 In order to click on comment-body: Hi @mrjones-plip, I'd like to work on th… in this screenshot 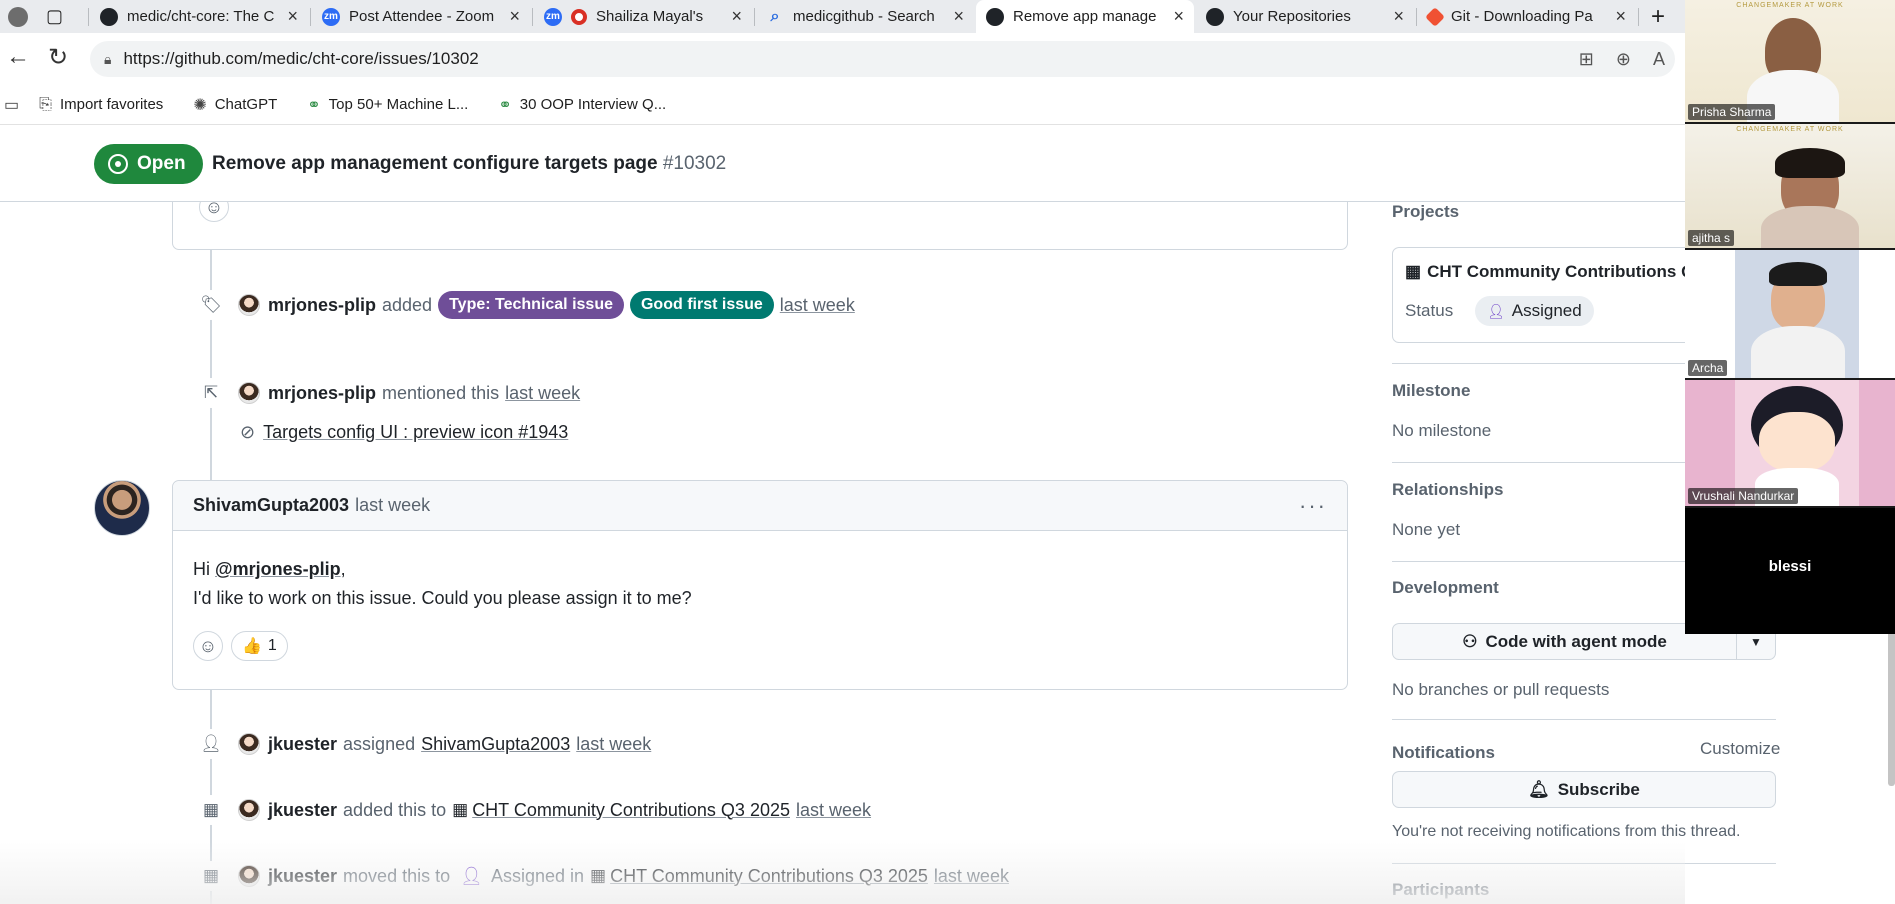, I will do `click(442, 583)`.